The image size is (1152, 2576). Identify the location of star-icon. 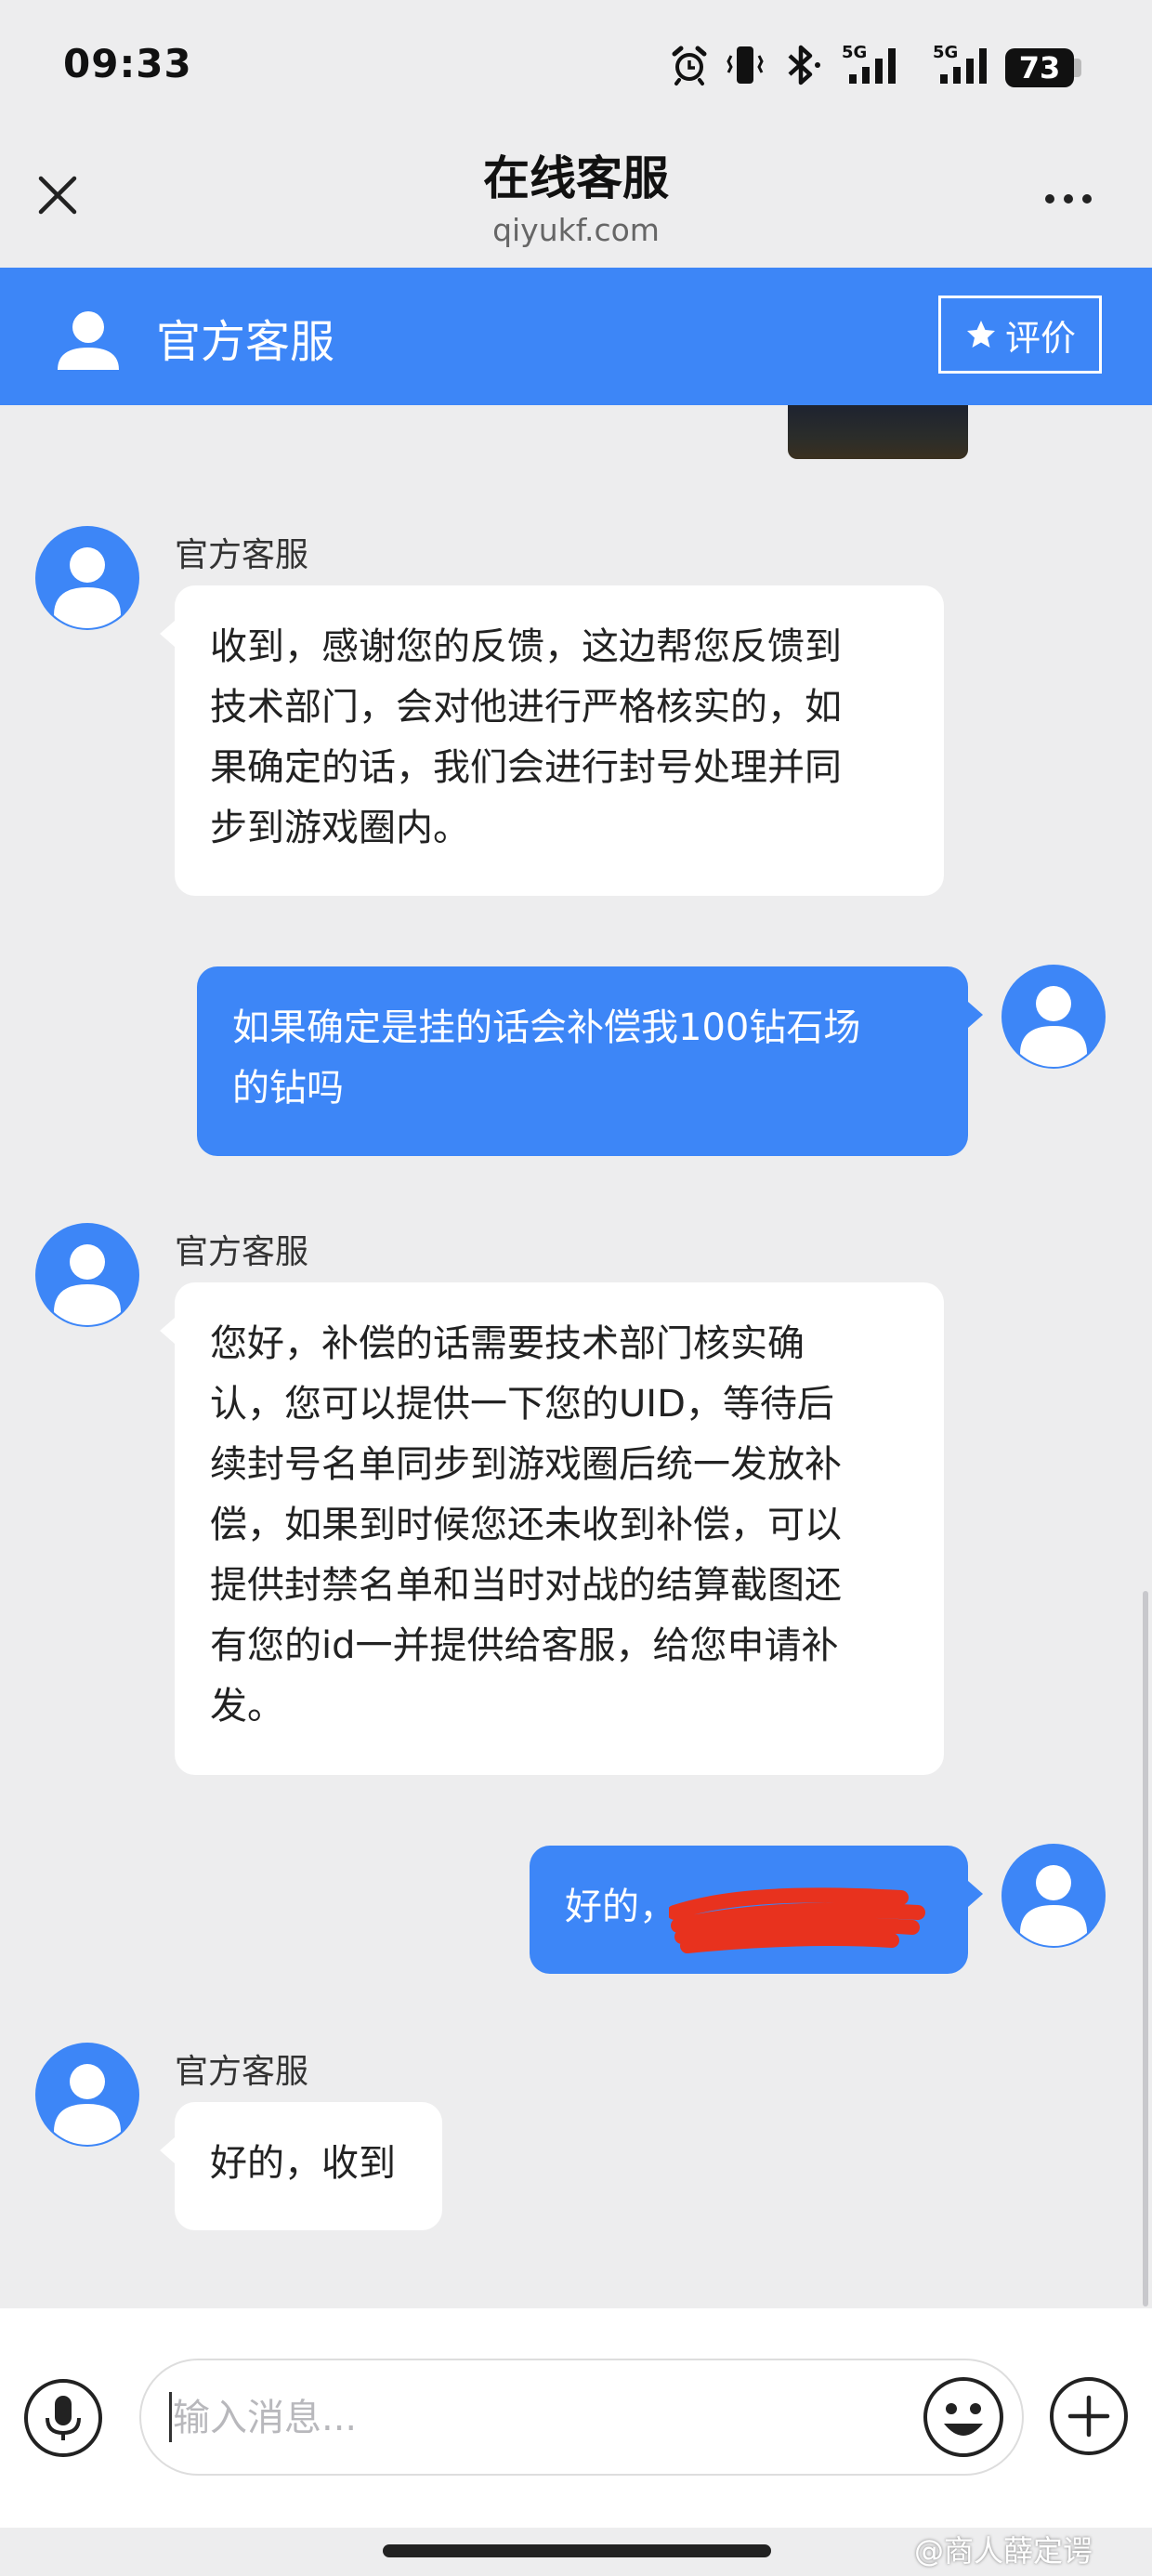
(980, 334).